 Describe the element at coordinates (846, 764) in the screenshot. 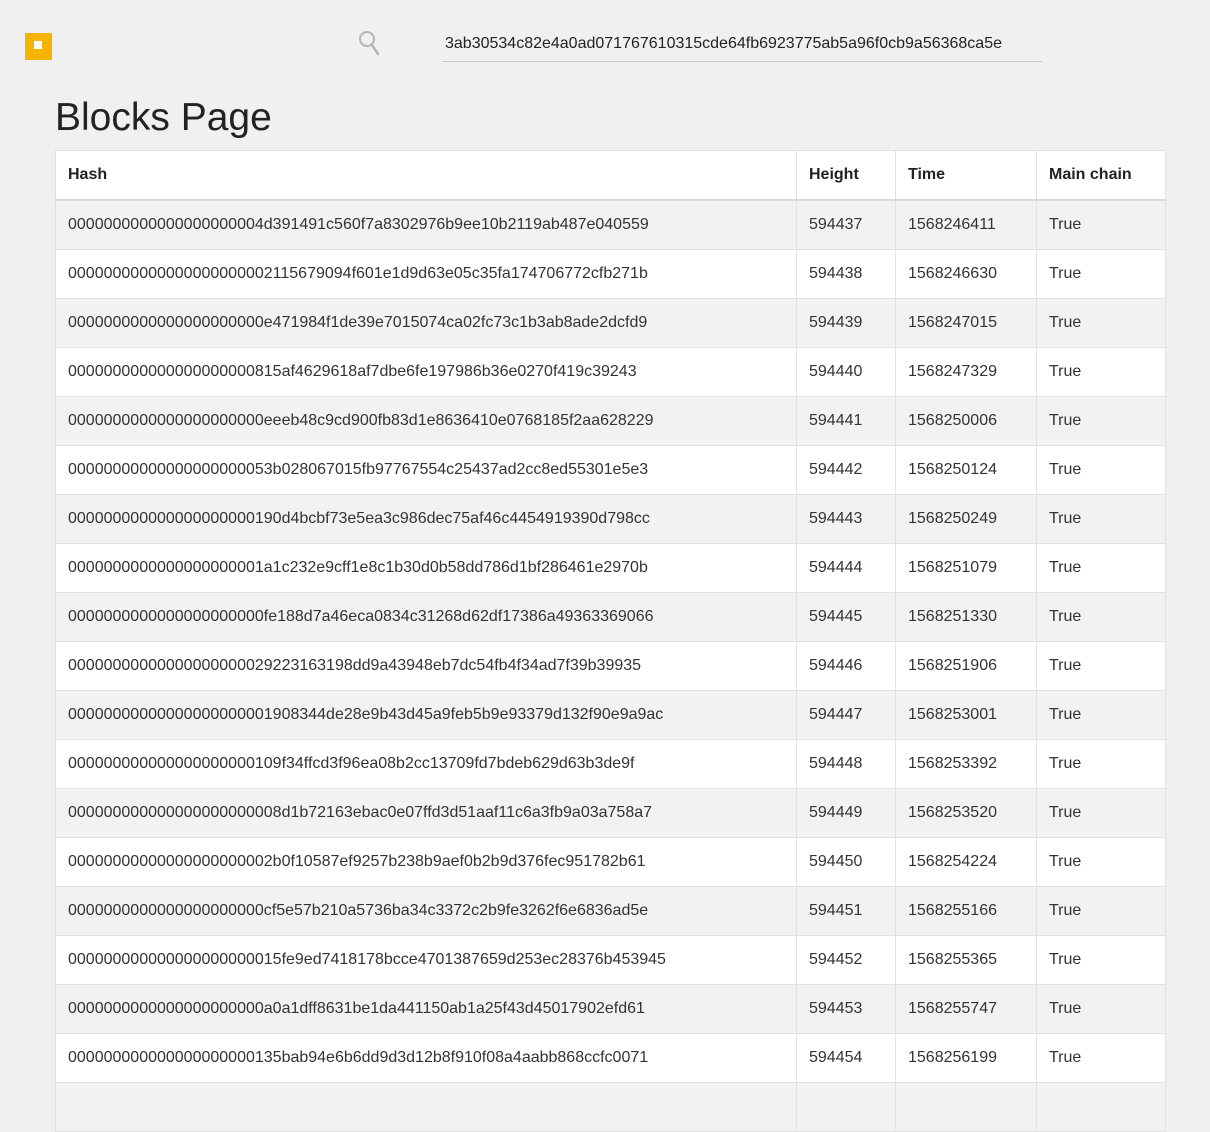

I see `cell-height: 594448` at that location.